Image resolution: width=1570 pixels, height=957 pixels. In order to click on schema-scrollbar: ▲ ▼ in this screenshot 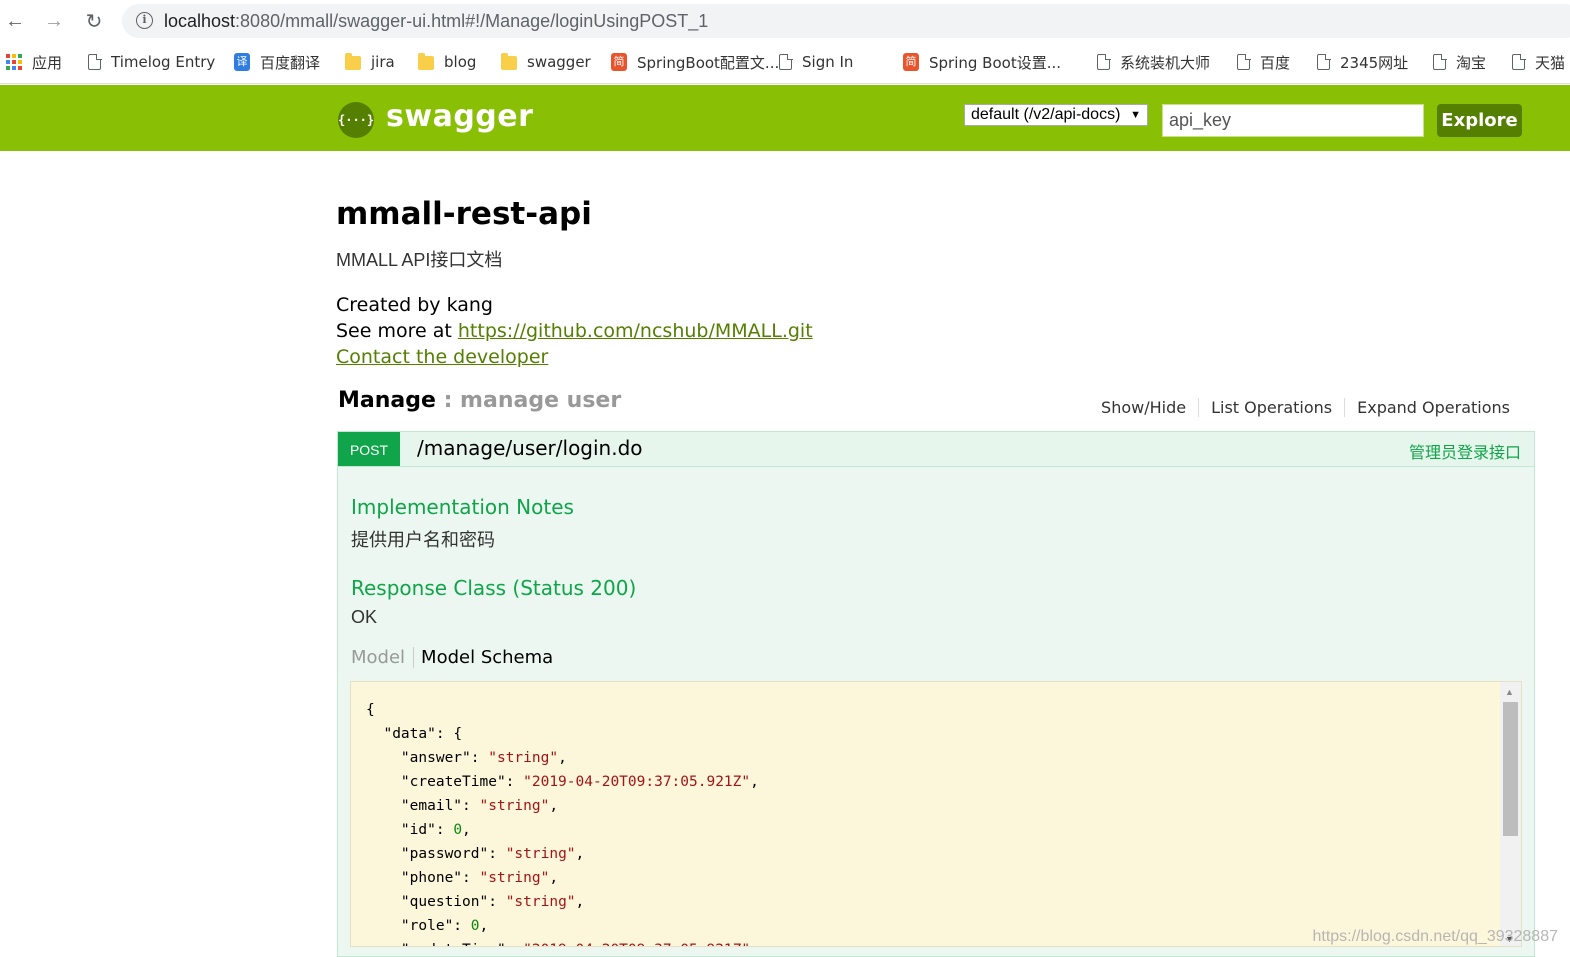, I will do `click(1510, 814)`.